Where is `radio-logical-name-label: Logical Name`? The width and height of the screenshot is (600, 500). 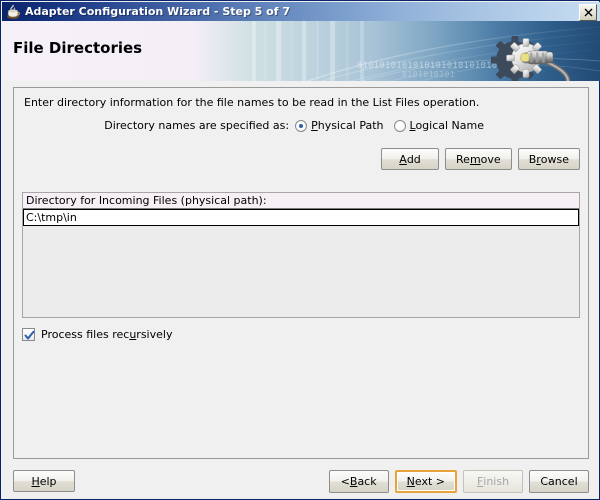
radio-logical-name-label: Logical Name is located at coordinates (447, 125).